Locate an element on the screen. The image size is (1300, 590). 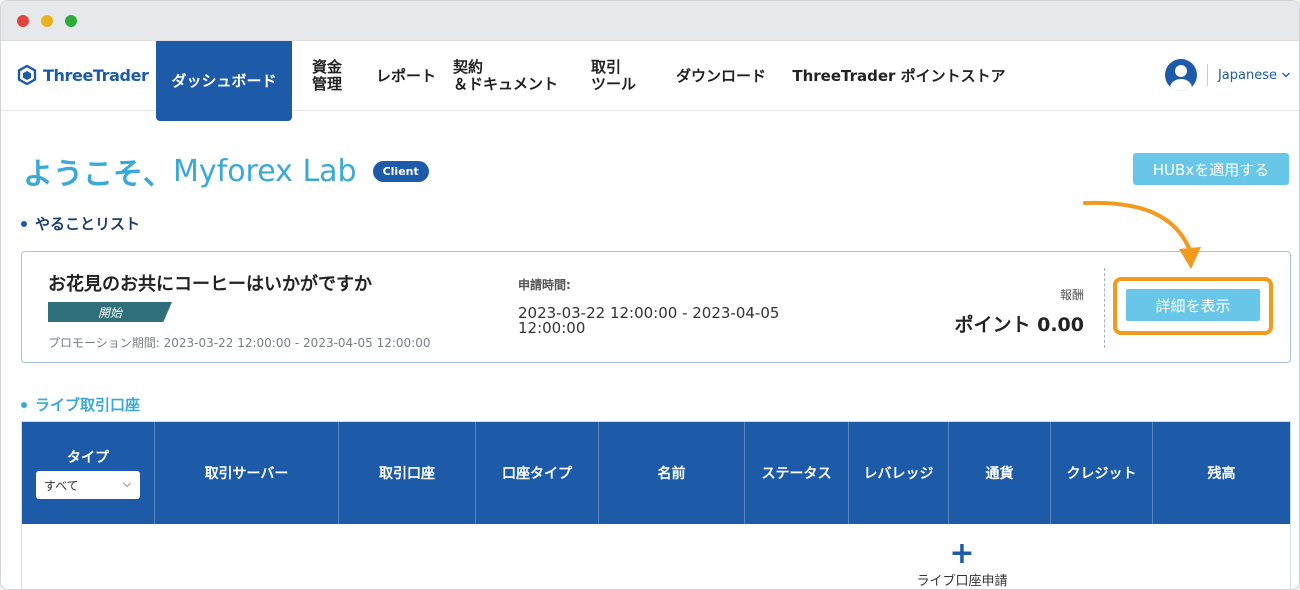
column-status: ステータス is located at coordinates (797, 473).